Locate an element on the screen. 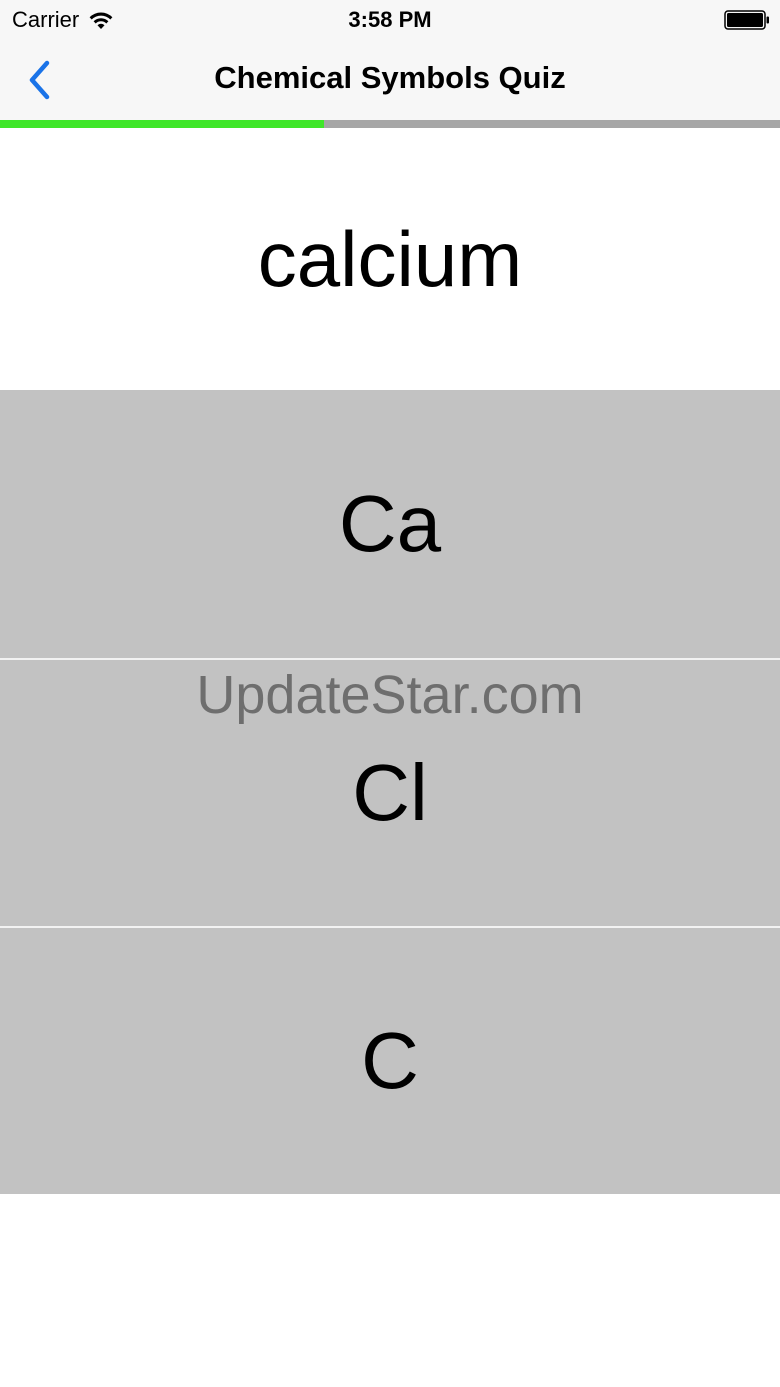 Image resolution: width=780 pixels, height=1387 pixels. status-time: 3:58 PM is located at coordinates (390, 19).